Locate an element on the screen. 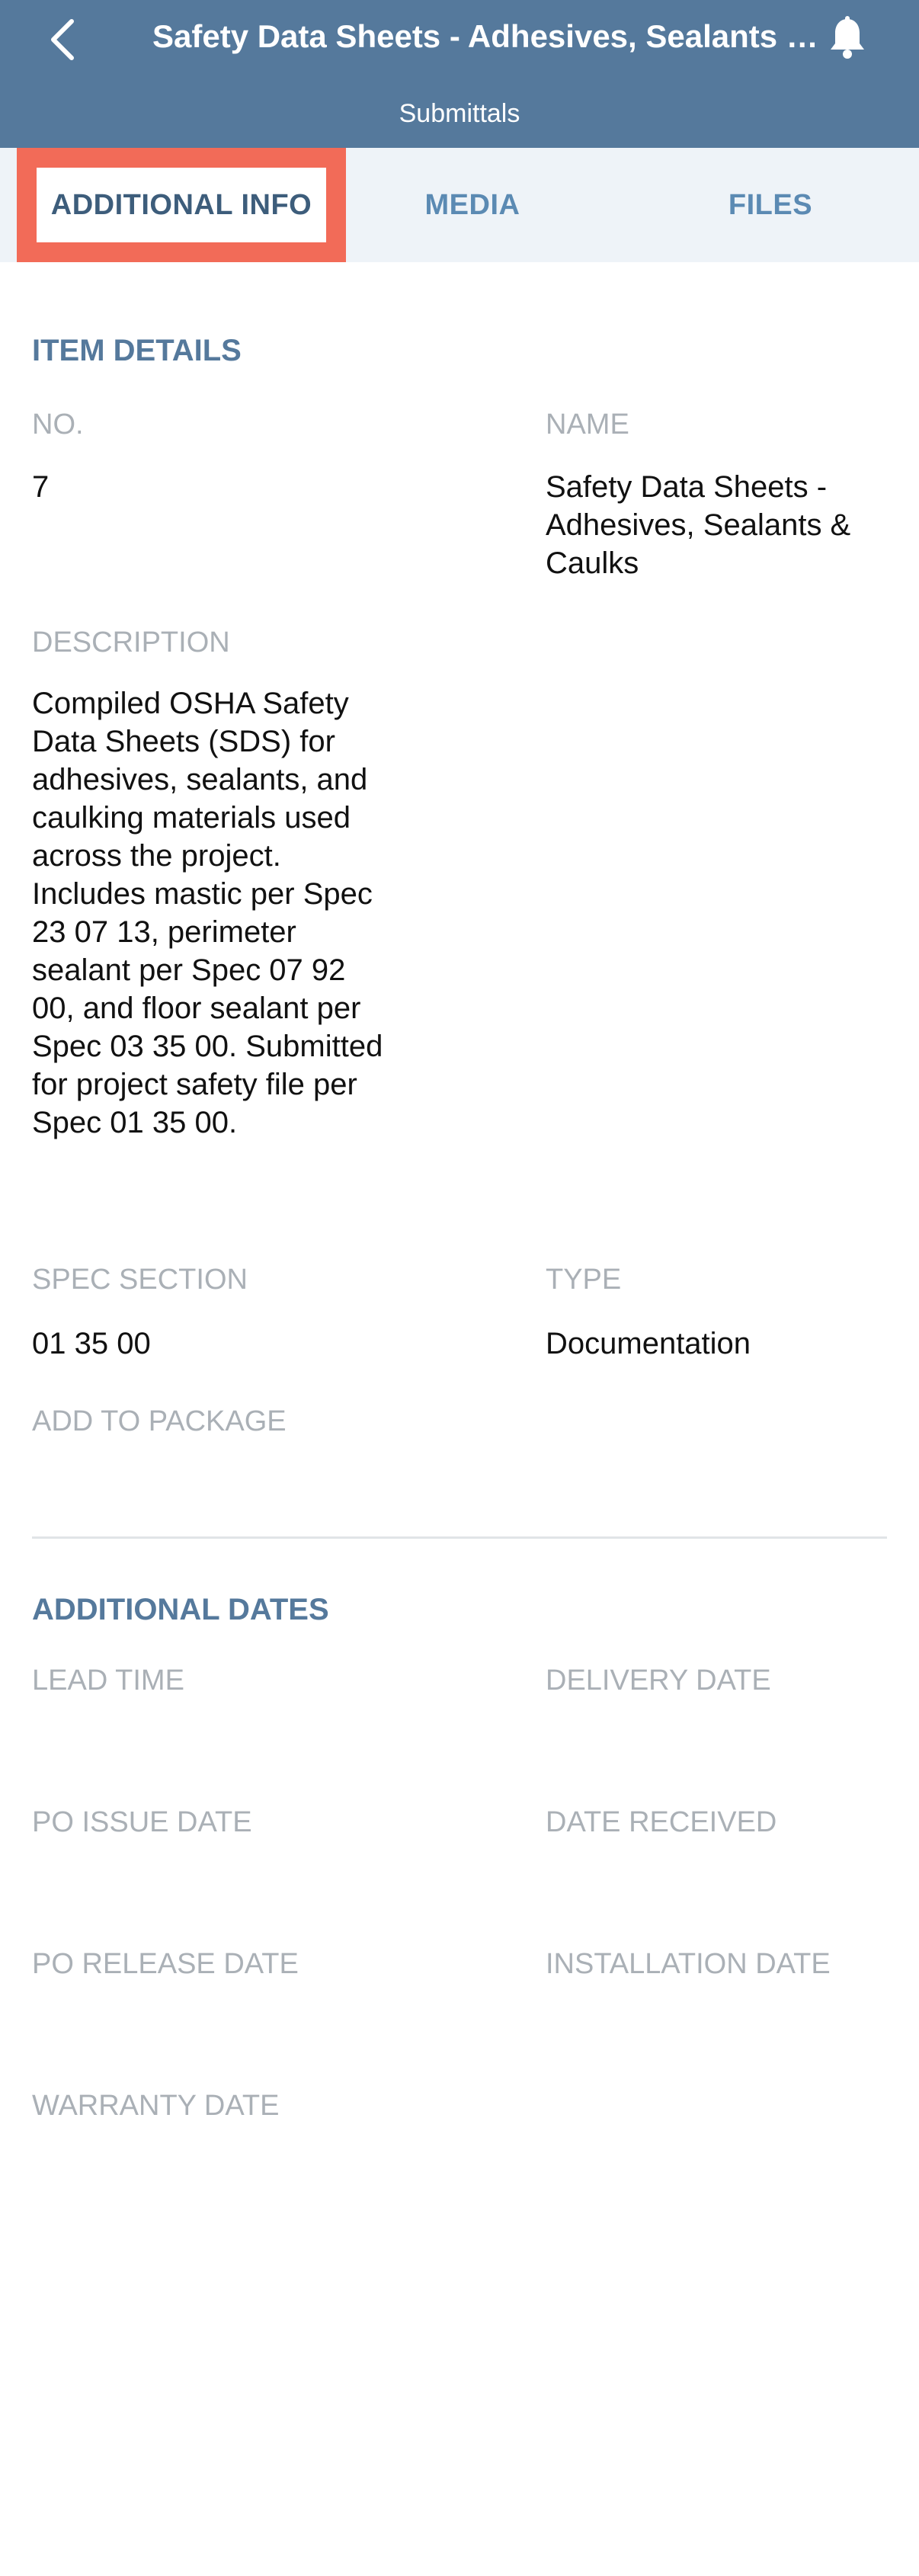  spec-section-label: SPEC SECTION is located at coordinates (140, 1280).